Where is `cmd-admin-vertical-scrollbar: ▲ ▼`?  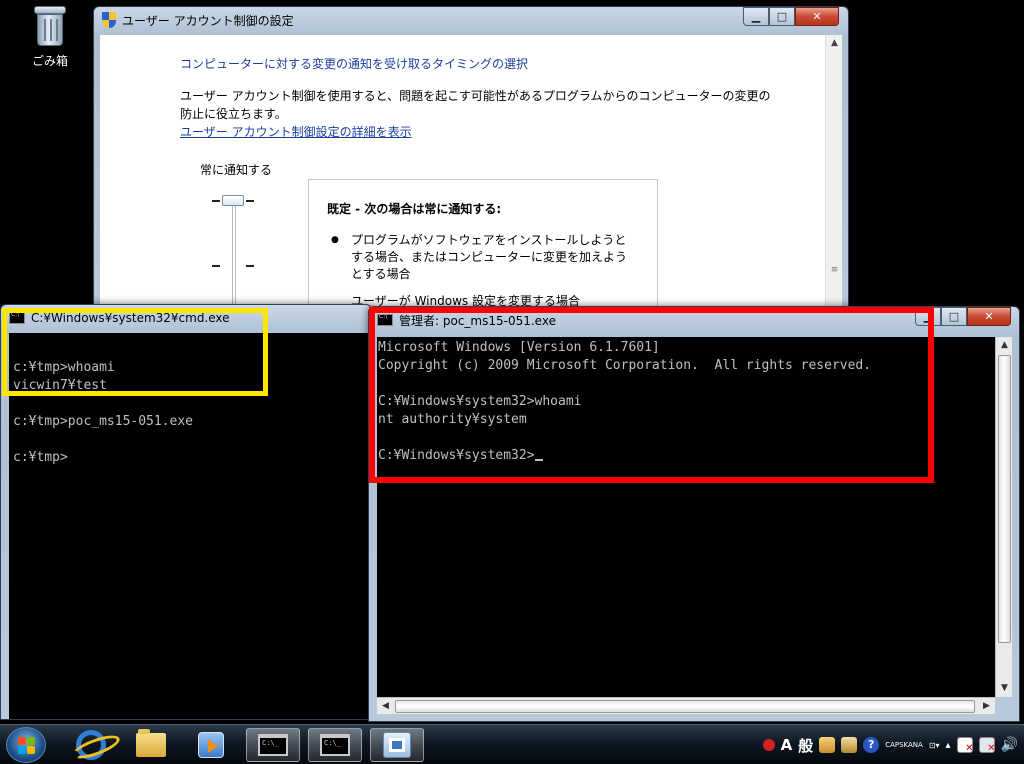 cmd-admin-vertical-scrollbar: ▲ ▼ is located at coordinates (1003, 517).